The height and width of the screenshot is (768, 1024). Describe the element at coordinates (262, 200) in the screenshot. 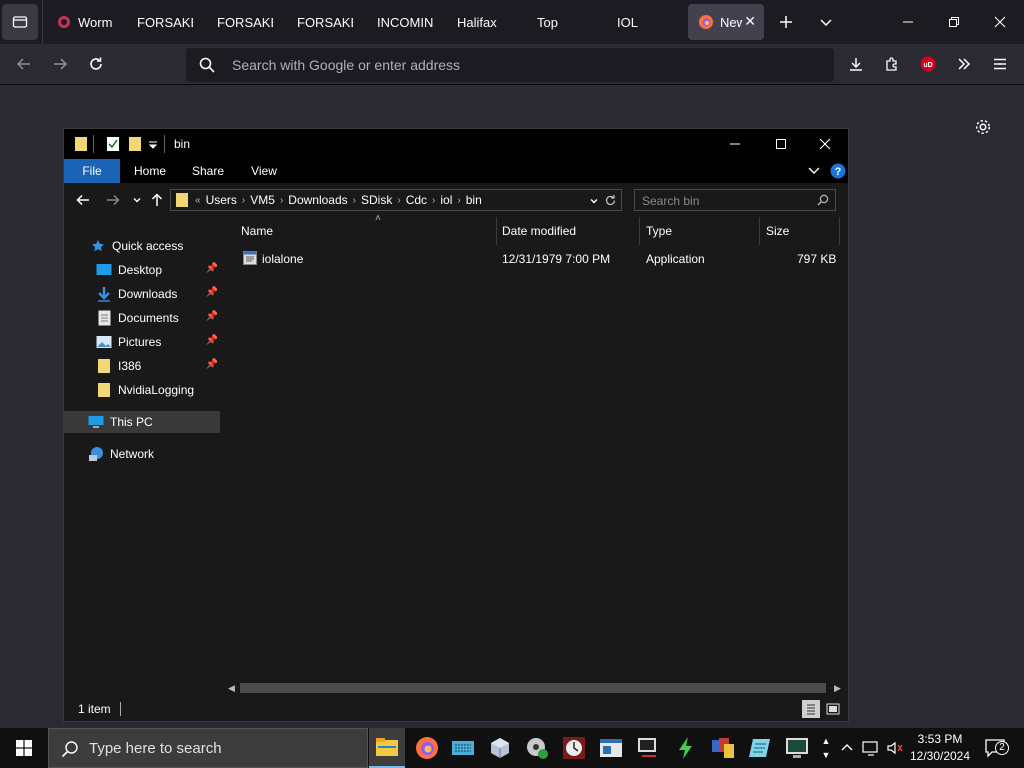

I see `breadcrumb-vm5: VM5` at that location.